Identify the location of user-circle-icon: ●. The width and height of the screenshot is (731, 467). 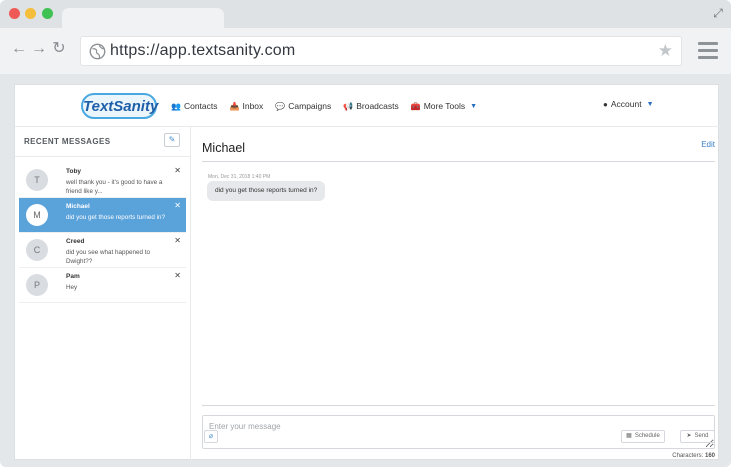
(605, 104).